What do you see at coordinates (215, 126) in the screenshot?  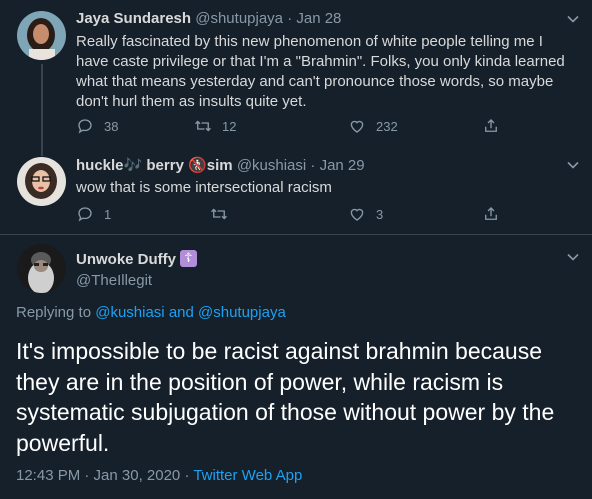 I see `retweet-button: 12` at bounding box center [215, 126].